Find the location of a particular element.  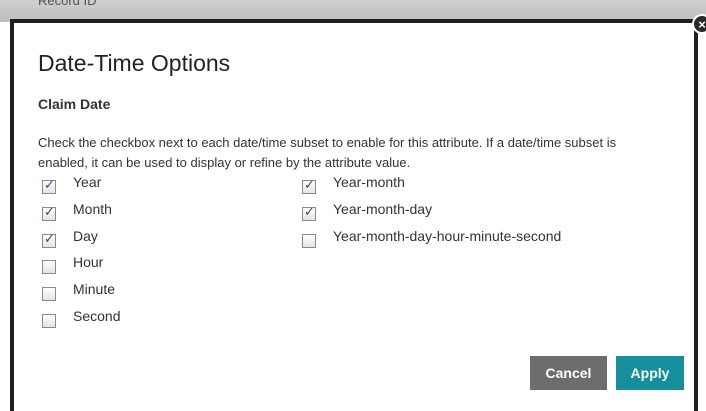

option-hour: Hour is located at coordinates (73, 265).